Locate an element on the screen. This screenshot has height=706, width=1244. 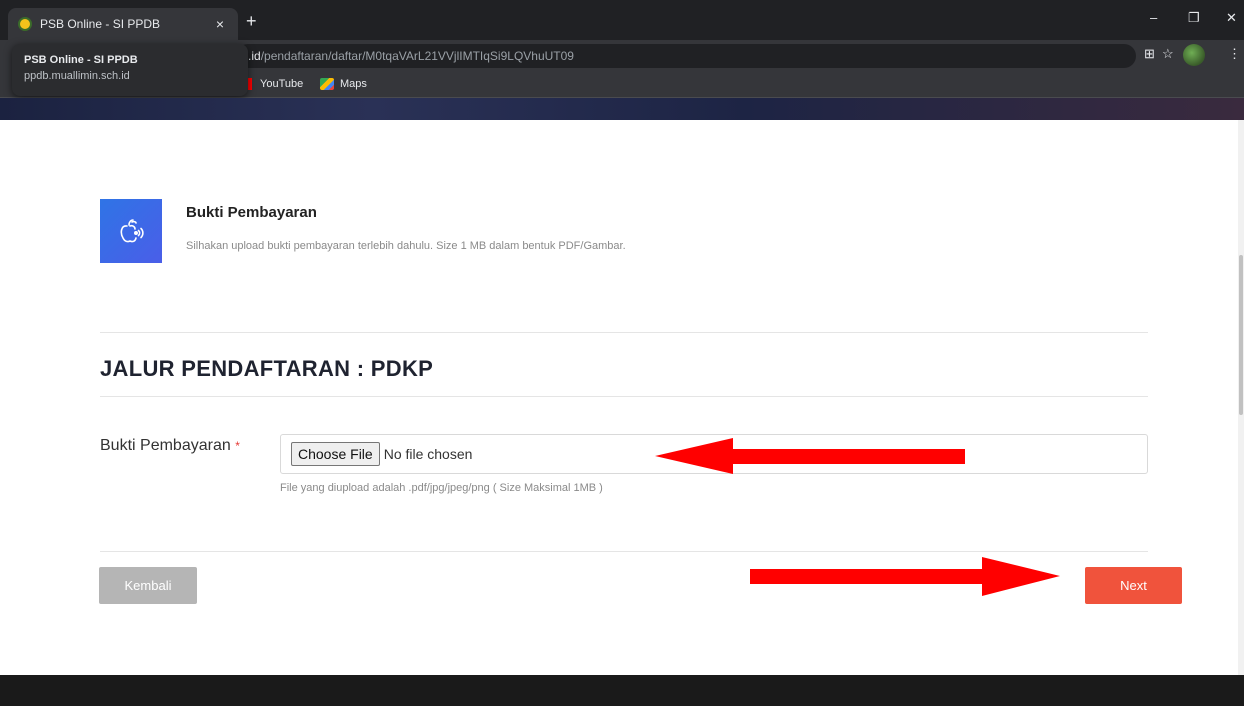
youtube-icon is located at coordinates (250, 84).